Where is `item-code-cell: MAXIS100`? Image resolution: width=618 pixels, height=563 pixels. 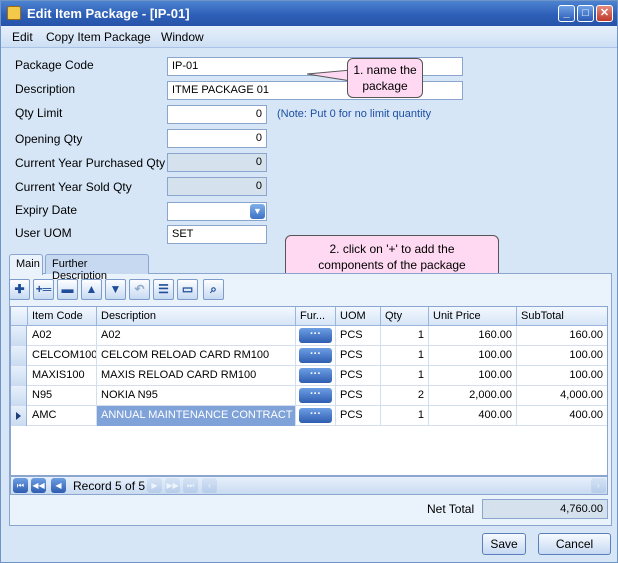
item-code-cell: MAXIS100 is located at coordinates (62, 376).